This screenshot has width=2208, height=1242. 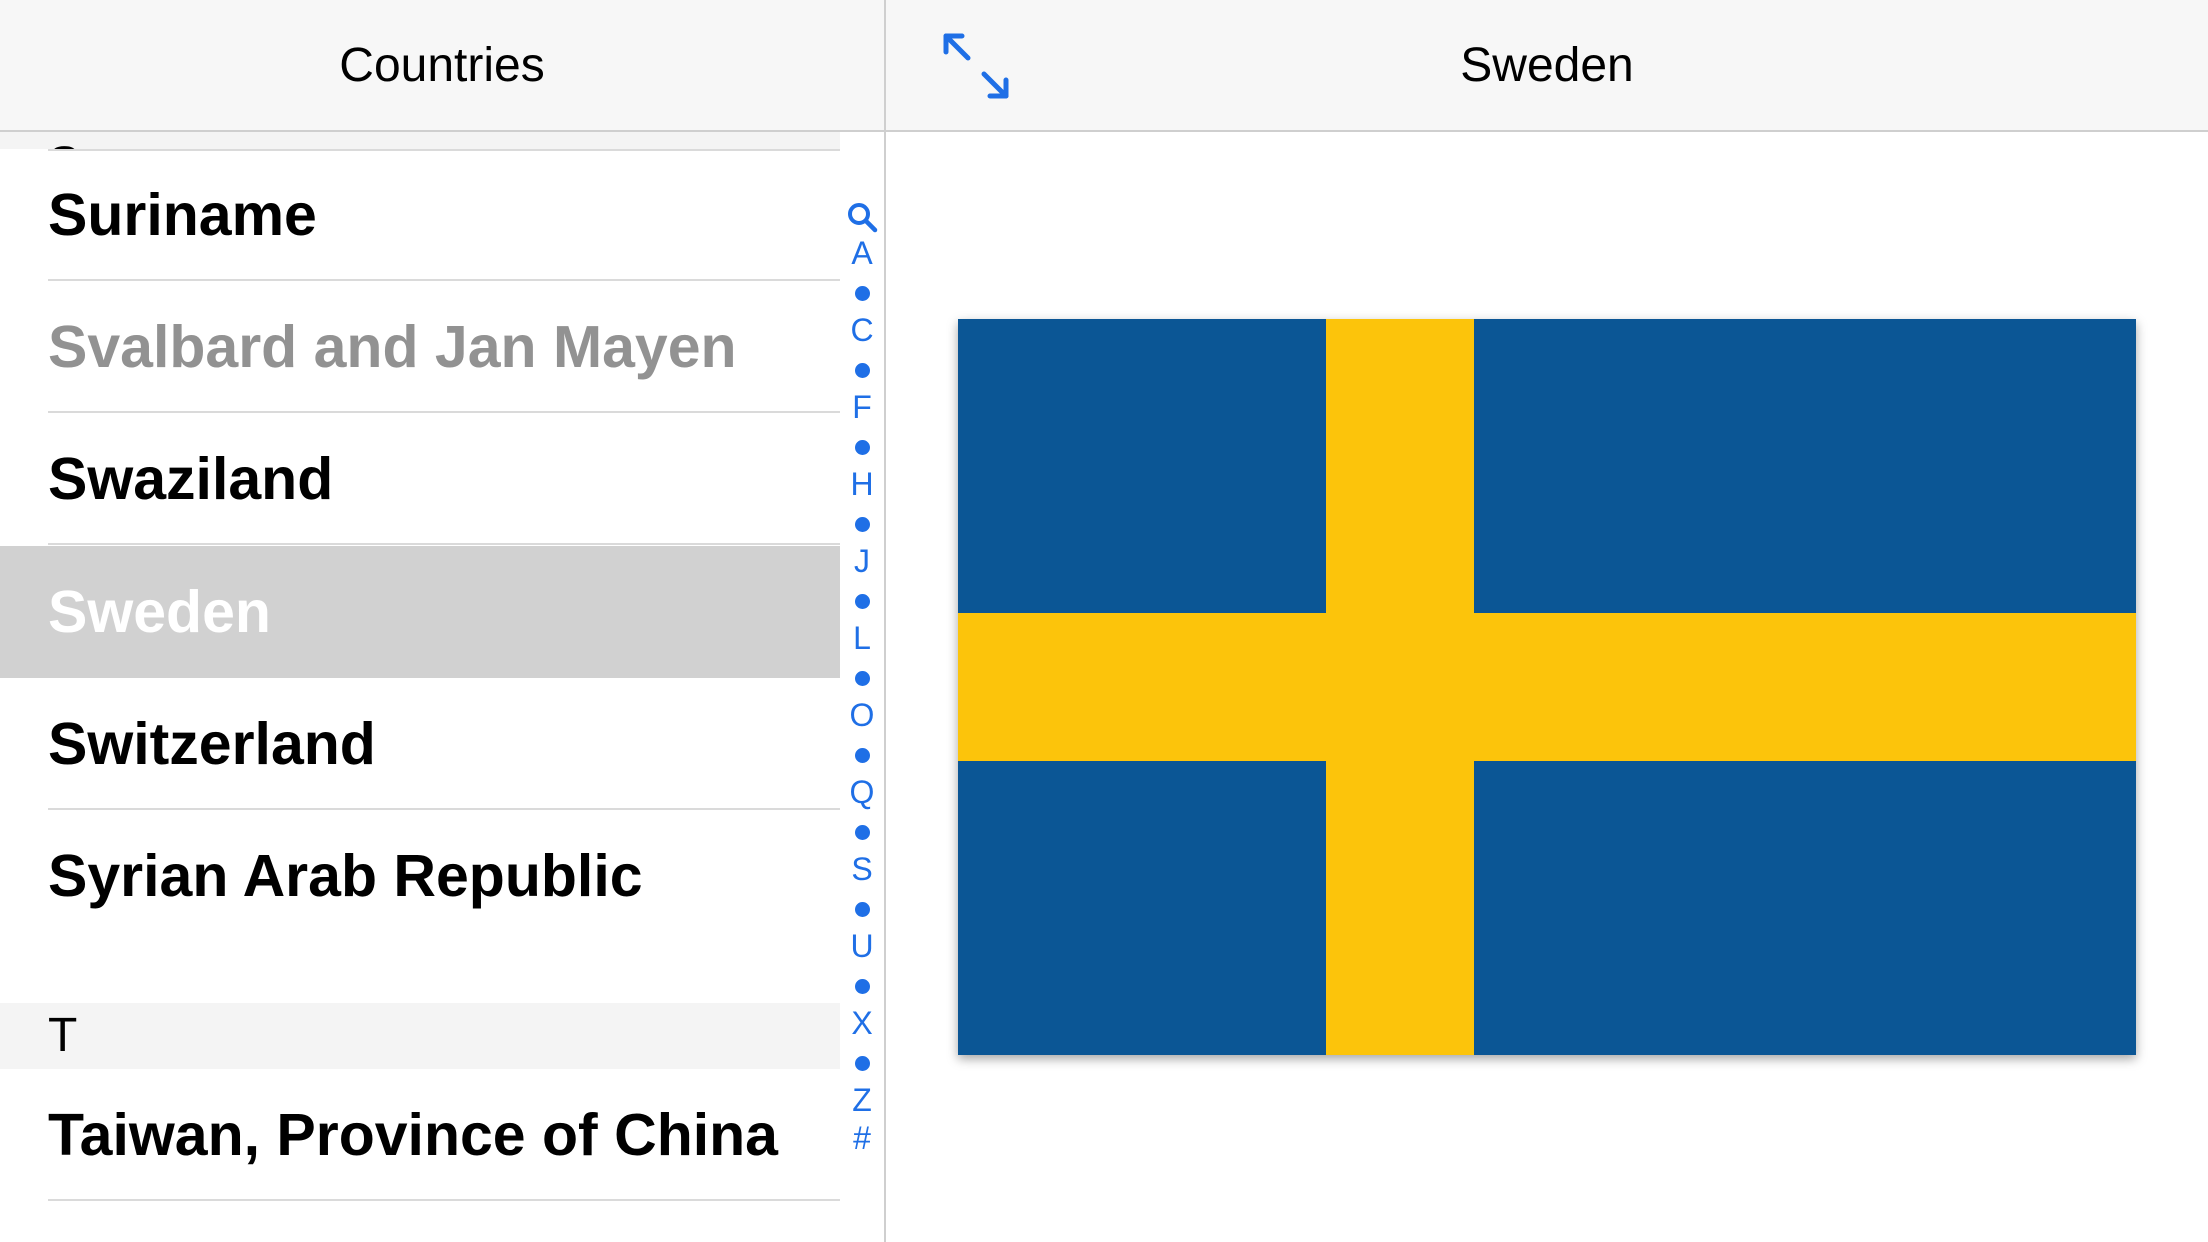 What do you see at coordinates (862, 330) in the screenshot?
I see `index-letter: C` at bounding box center [862, 330].